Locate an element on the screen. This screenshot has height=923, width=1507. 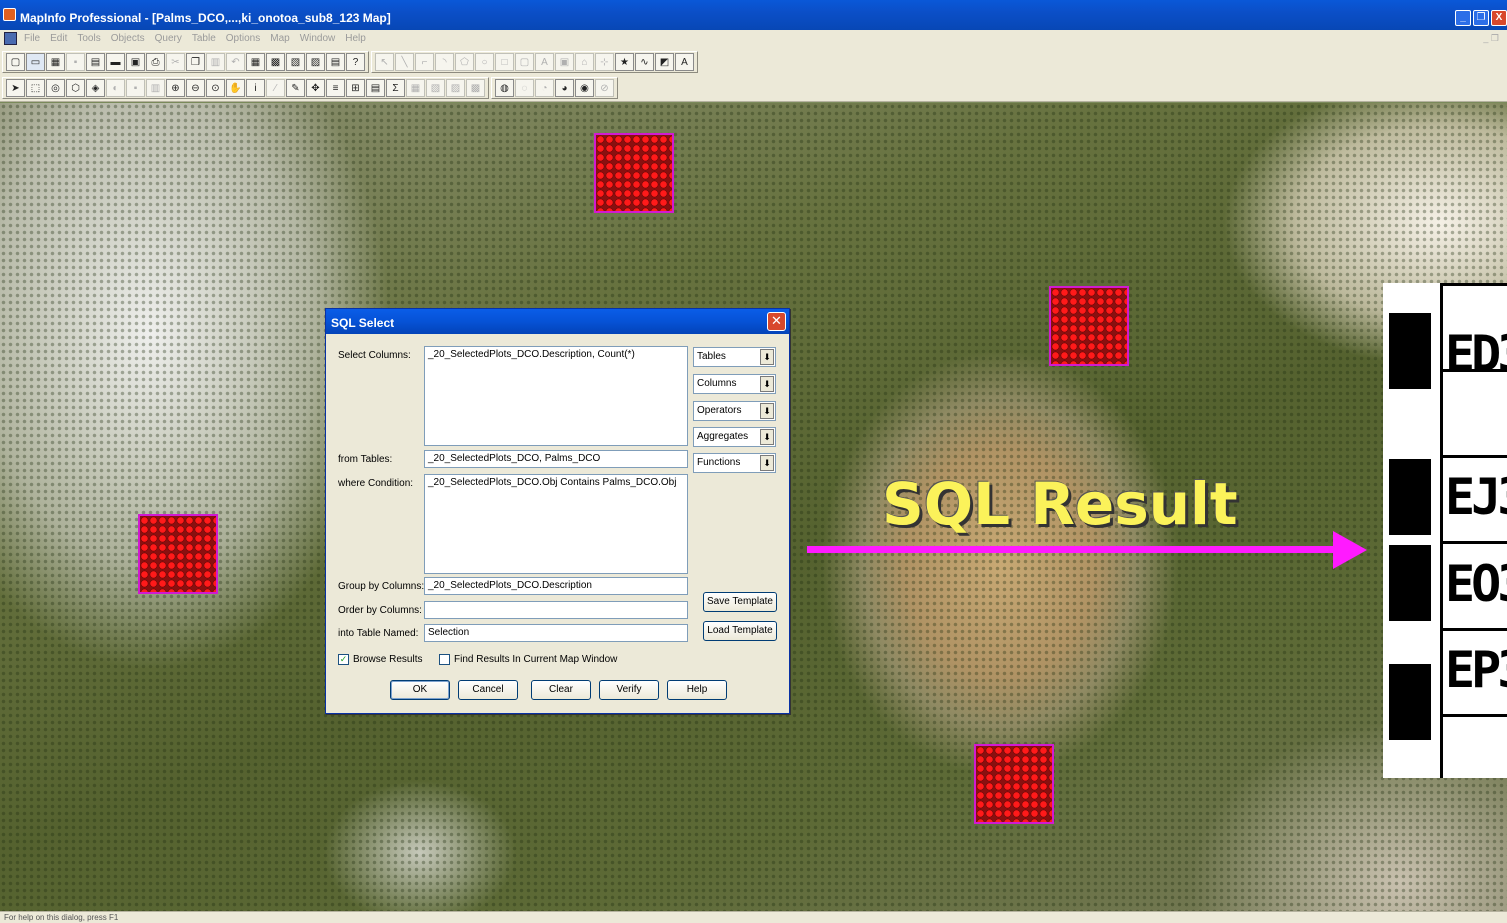
menu-options: Options is located at coordinates (243, 38).